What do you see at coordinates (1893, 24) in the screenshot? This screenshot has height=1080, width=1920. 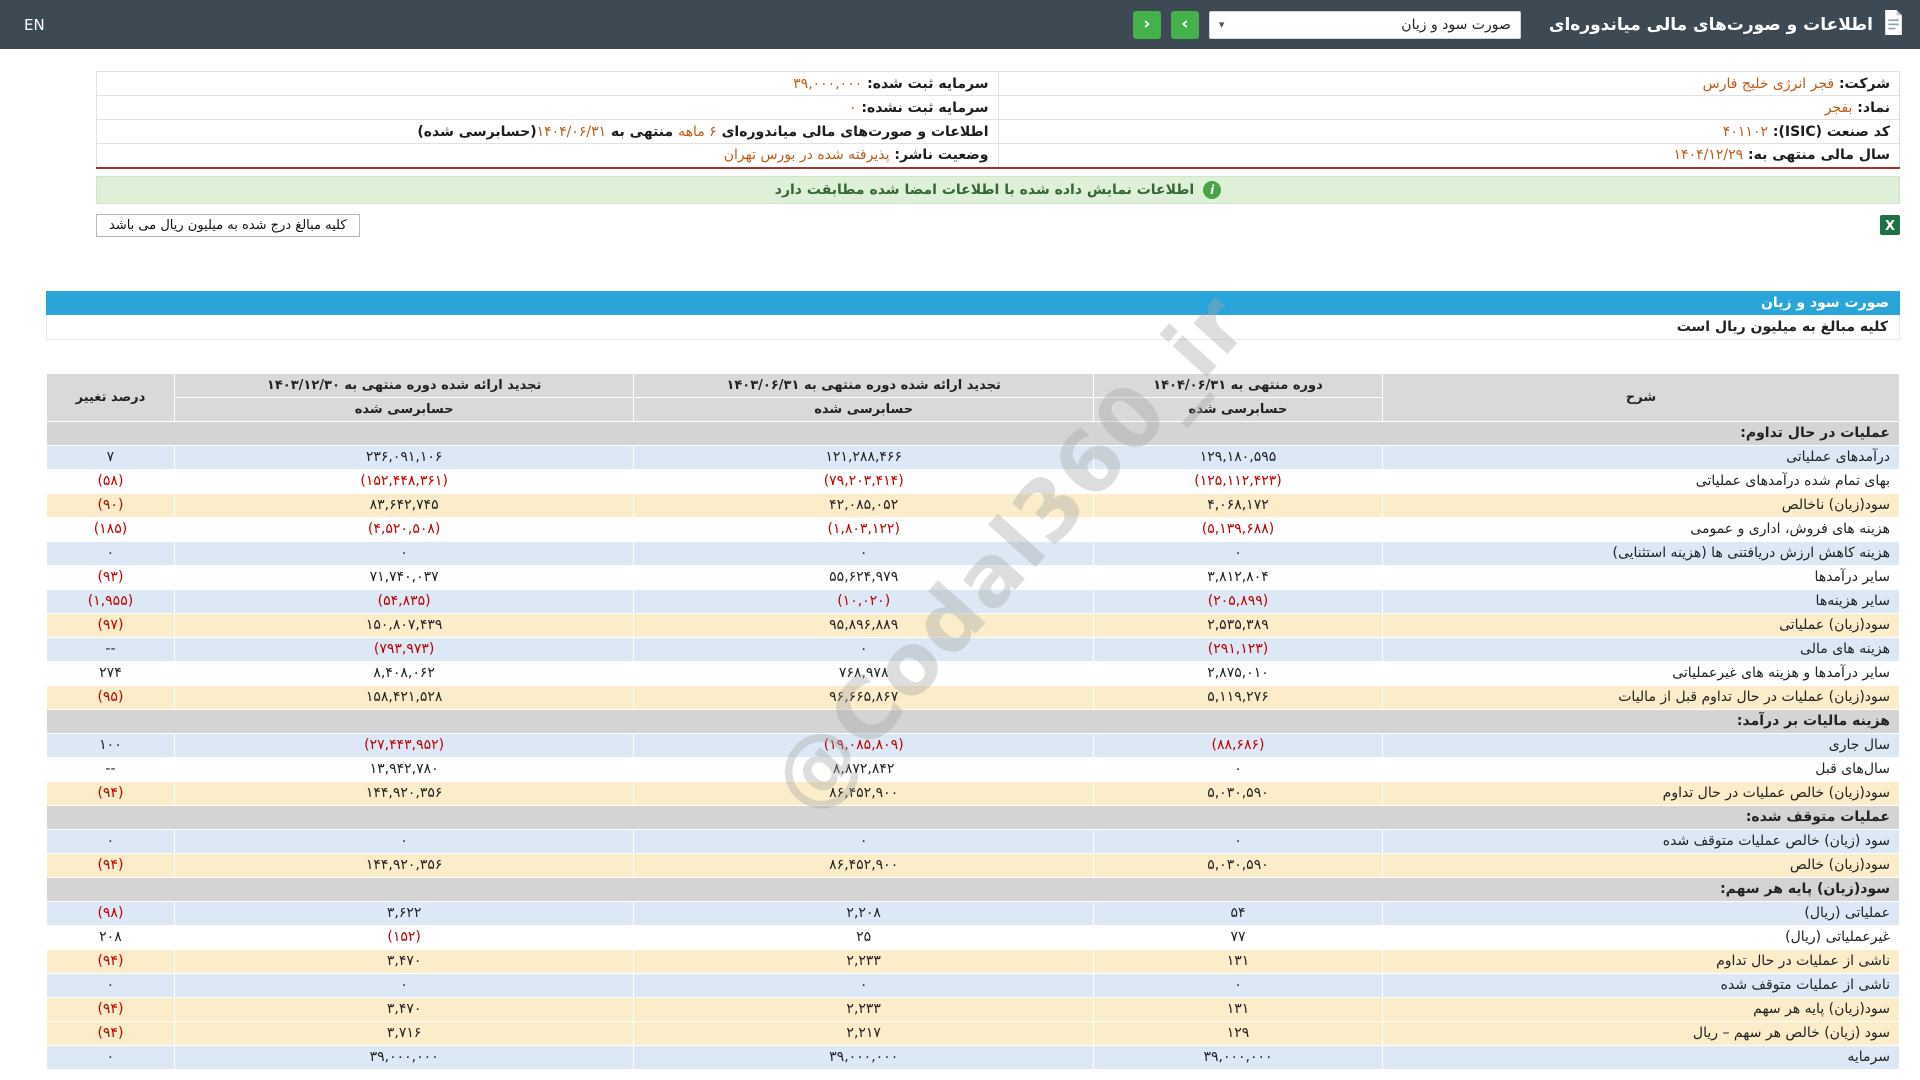 I see `codal-report-icon` at bounding box center [1893, 24].